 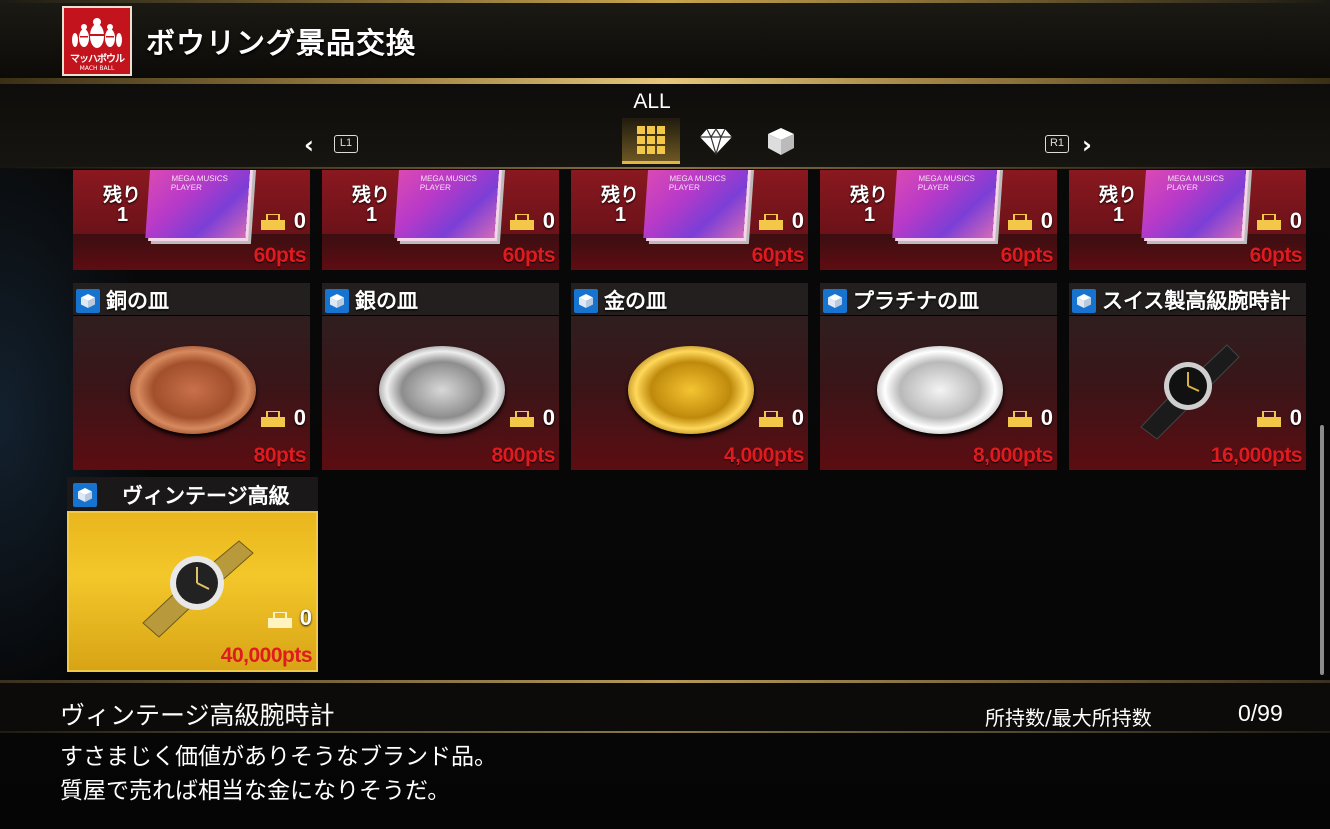 What do you see at coordinates (764, 455) in the screenshot?
I see `prize-price: 4,000pts` at bounding box center [764, 455].